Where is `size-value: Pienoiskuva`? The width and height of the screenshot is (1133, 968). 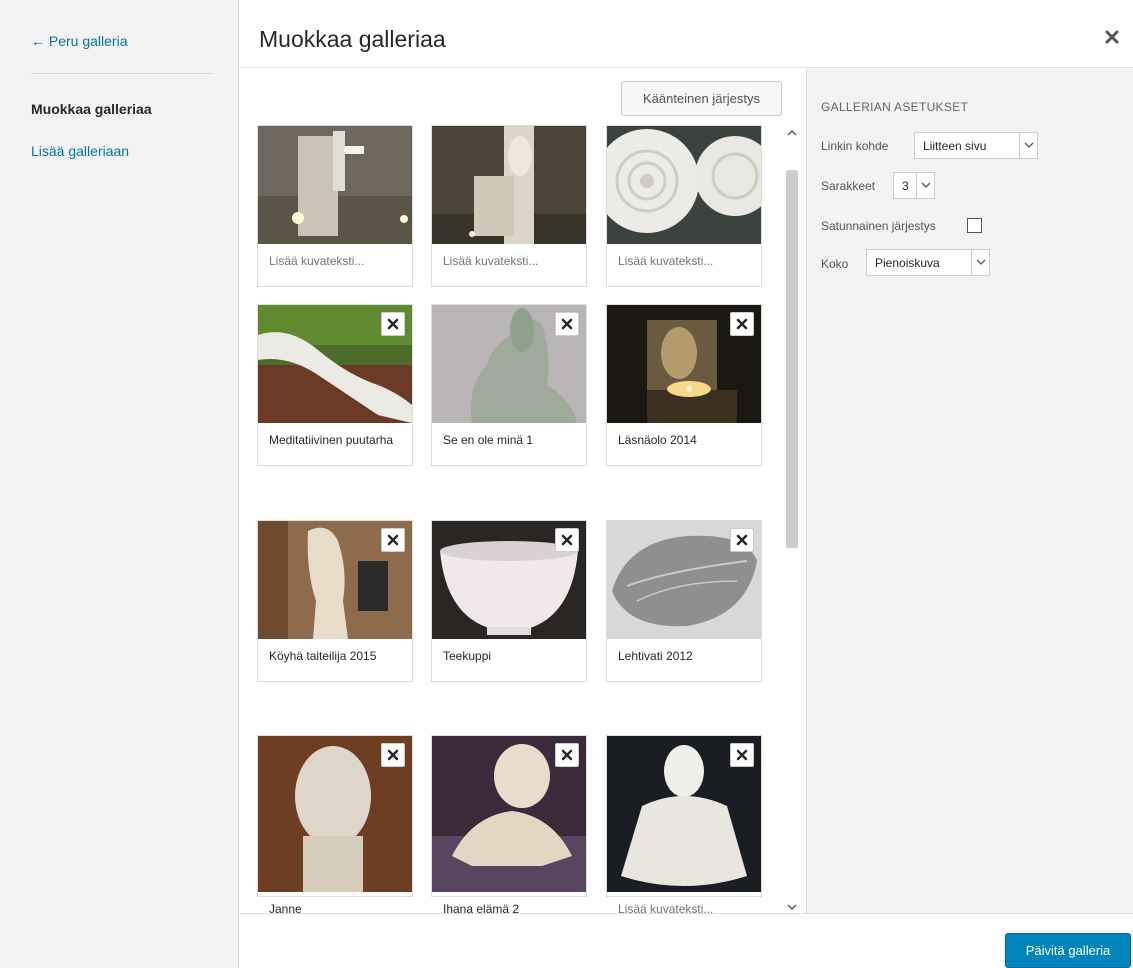
size-value: Pienoiskuva is located at coordinates (907, 263).